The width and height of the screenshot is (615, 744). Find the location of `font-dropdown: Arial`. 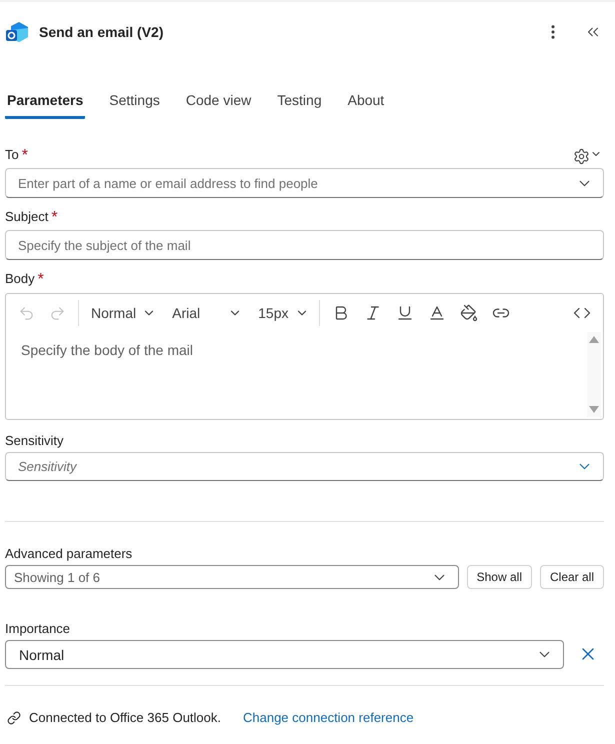

font-dropdown: Arial is located at coordinates (207, 313).